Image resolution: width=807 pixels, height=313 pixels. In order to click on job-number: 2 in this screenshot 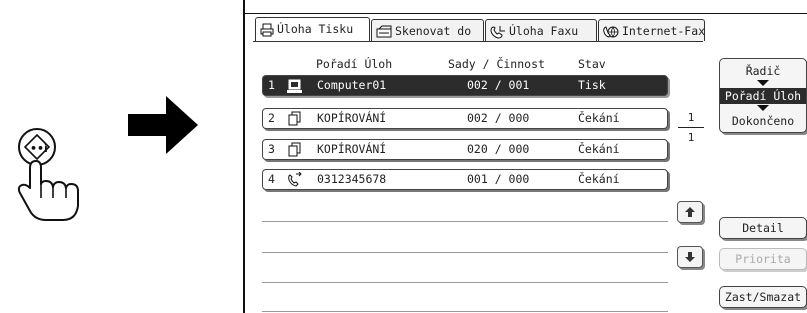, I will do `click(271, 118)`.